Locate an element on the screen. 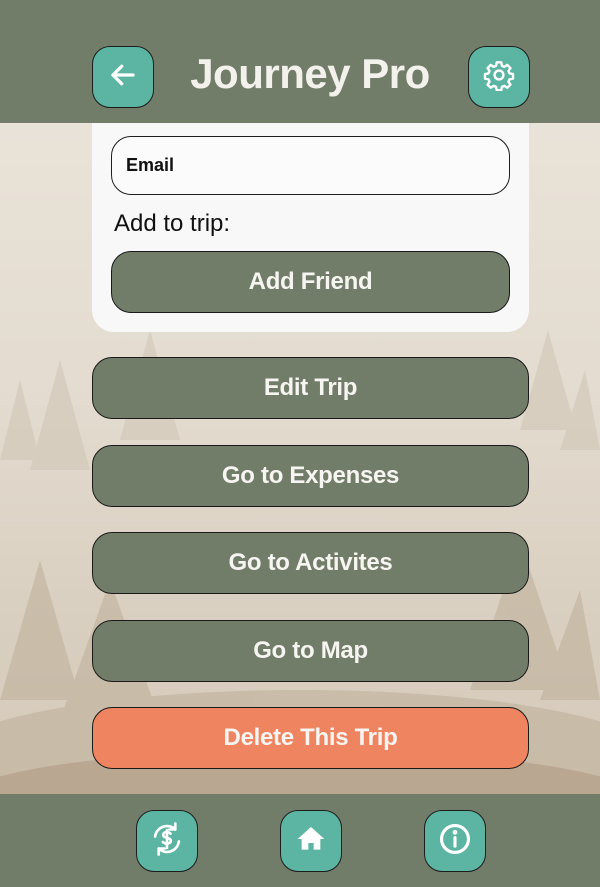  info-icon is located at coordinates (455, 841).